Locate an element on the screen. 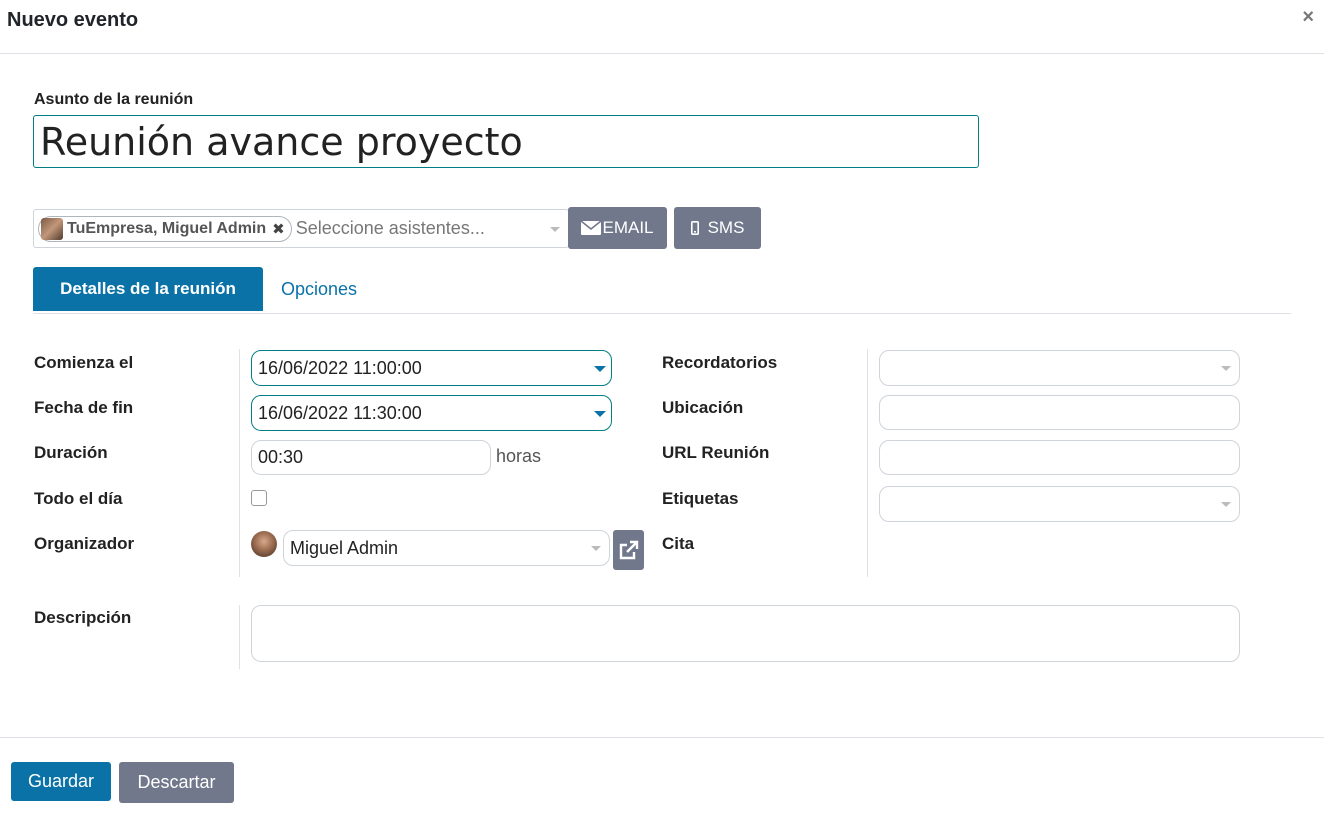  email-button: EMAIL is located at coordinates (617, 228).